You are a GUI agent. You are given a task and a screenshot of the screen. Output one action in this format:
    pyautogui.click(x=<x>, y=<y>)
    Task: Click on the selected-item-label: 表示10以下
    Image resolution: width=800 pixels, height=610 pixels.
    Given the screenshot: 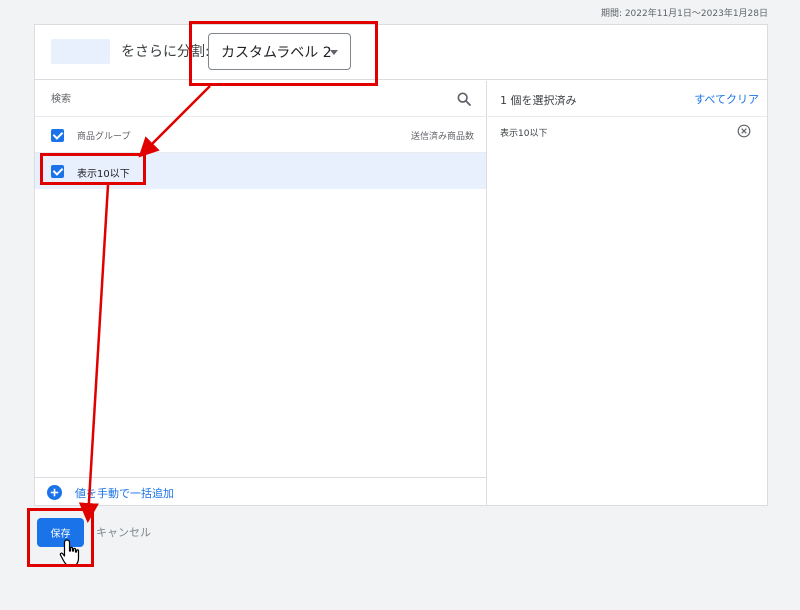 What is the action you would take?
    pyautogui.click(x=524, y=134)
    